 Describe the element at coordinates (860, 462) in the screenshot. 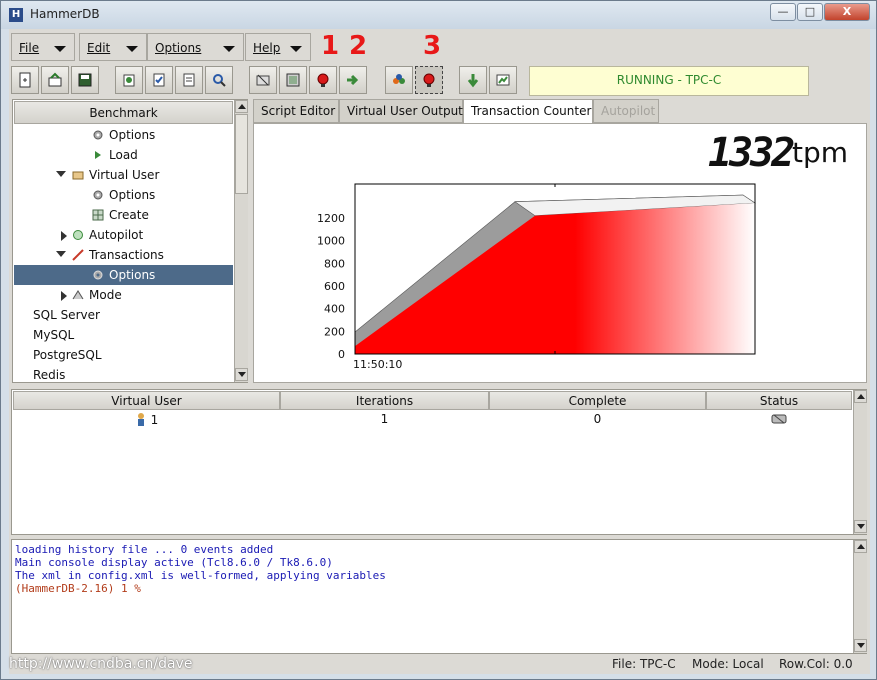

I see `table-scrollbar` at that location.